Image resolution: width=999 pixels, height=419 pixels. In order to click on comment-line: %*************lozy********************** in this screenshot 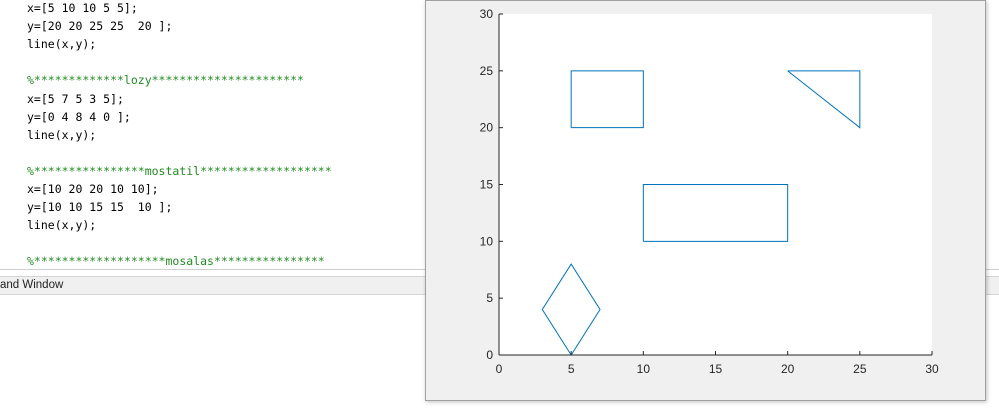, I will do `click(165, 80)`.